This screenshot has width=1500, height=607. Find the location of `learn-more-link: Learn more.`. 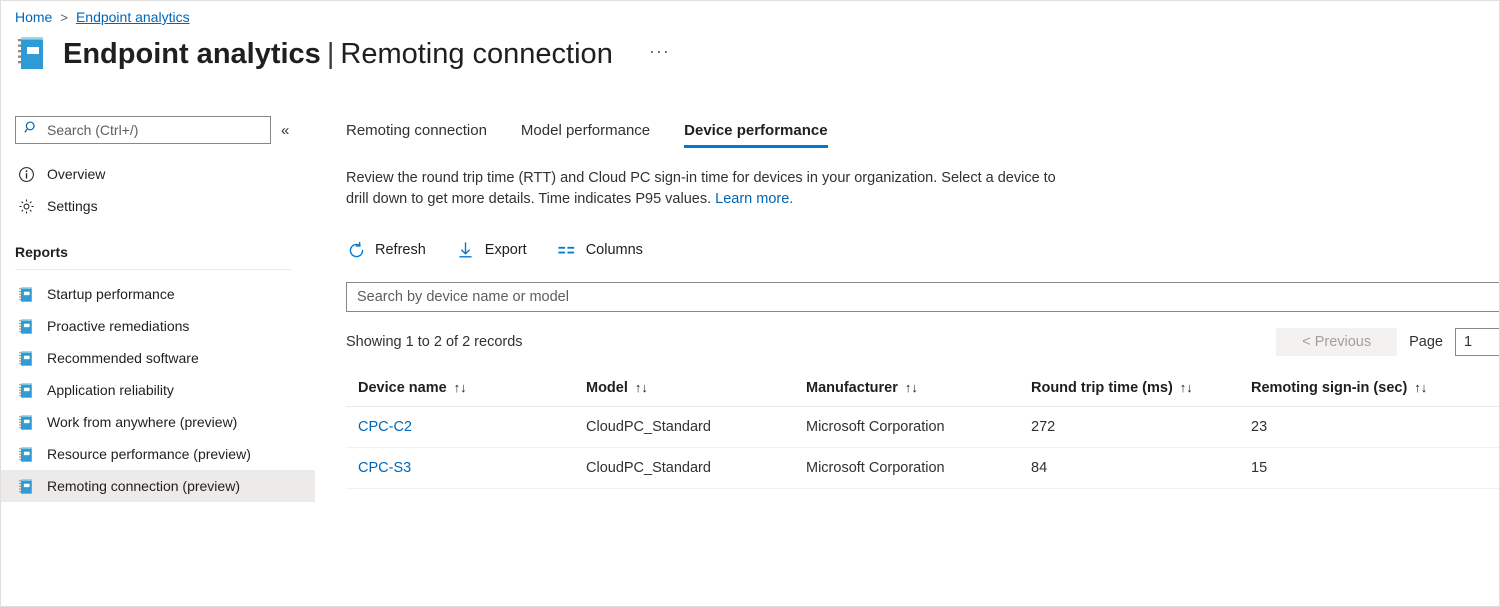

learn-more-link: Learn more. is located at coordinates (754, 199).